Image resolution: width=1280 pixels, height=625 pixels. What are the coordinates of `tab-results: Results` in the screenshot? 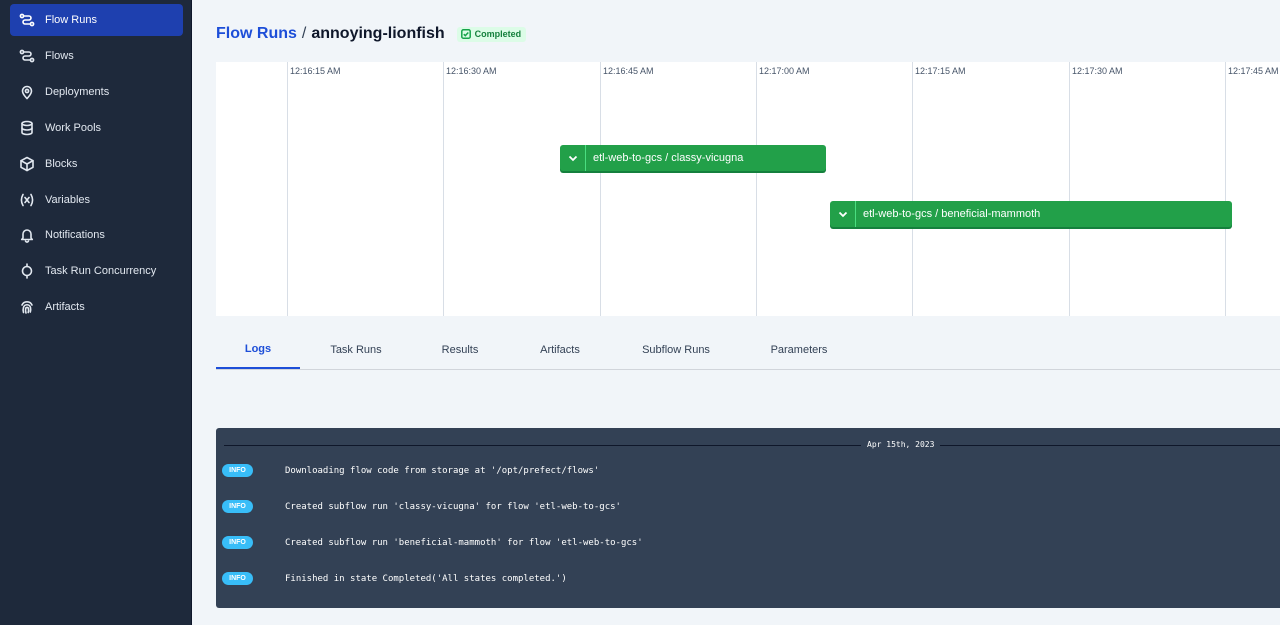 It's located at (460, 349).